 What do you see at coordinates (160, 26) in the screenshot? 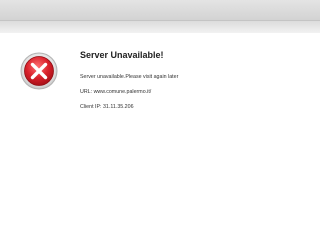
I see `top-header-strip` at bounding box center [160, 26].